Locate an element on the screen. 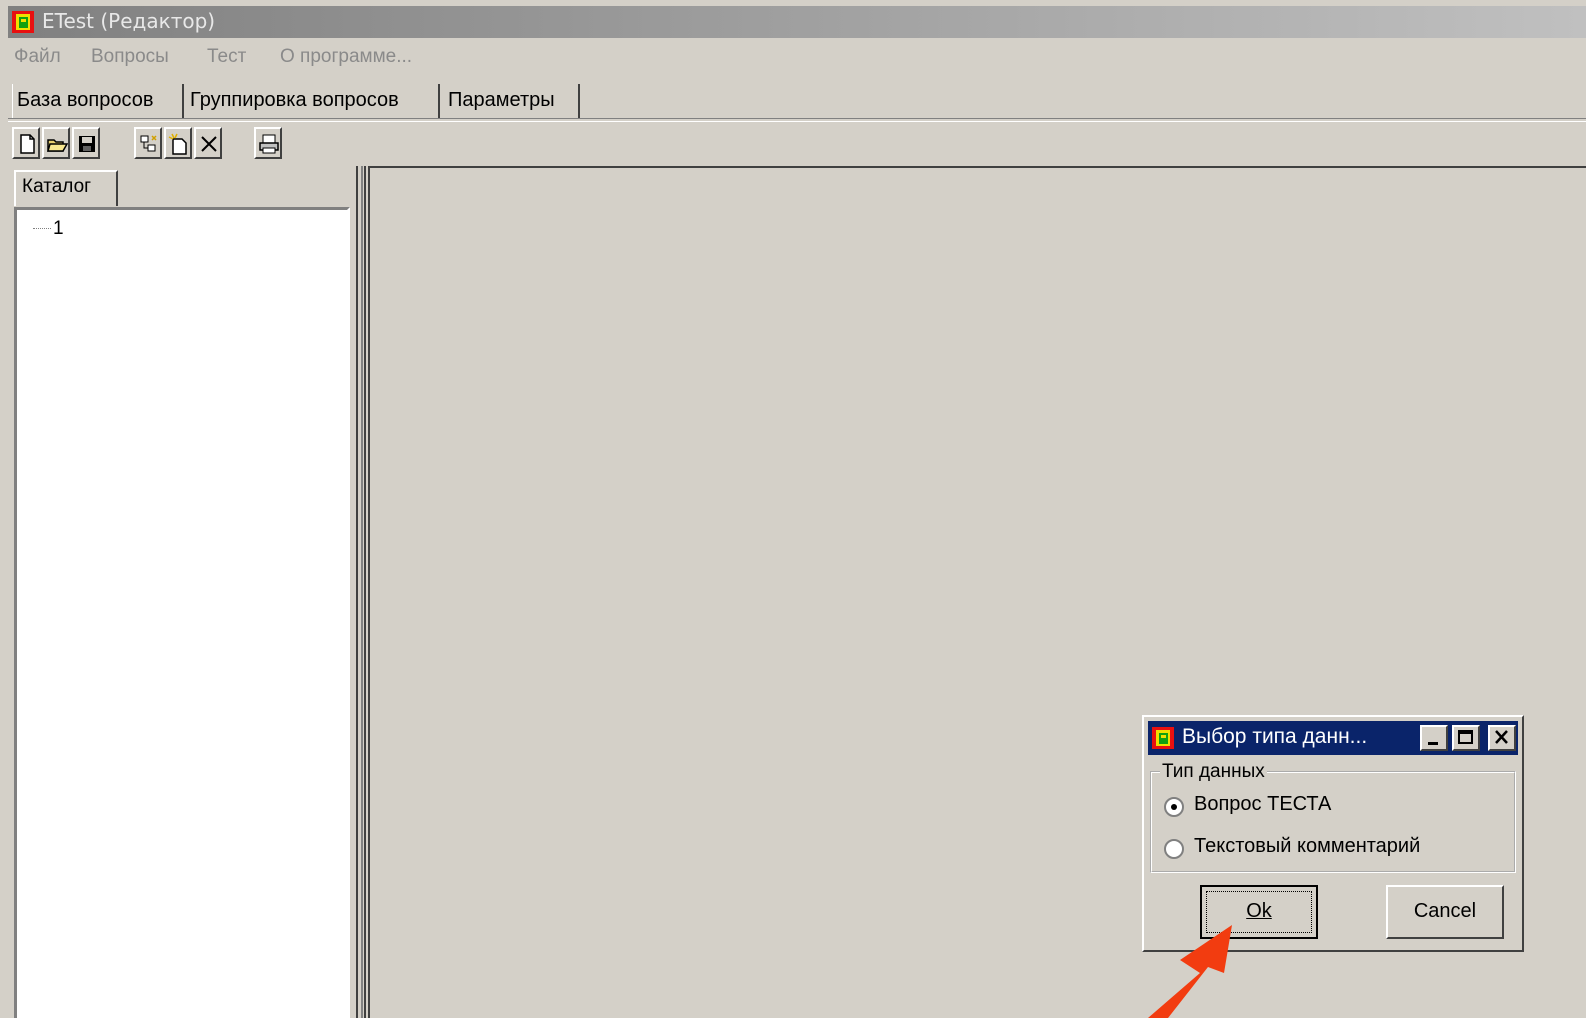 The height and width of the screenshot is (1018, 1586). radio-text-comment-label: Текстовый комментарий is located at coordinates (1307, 846).